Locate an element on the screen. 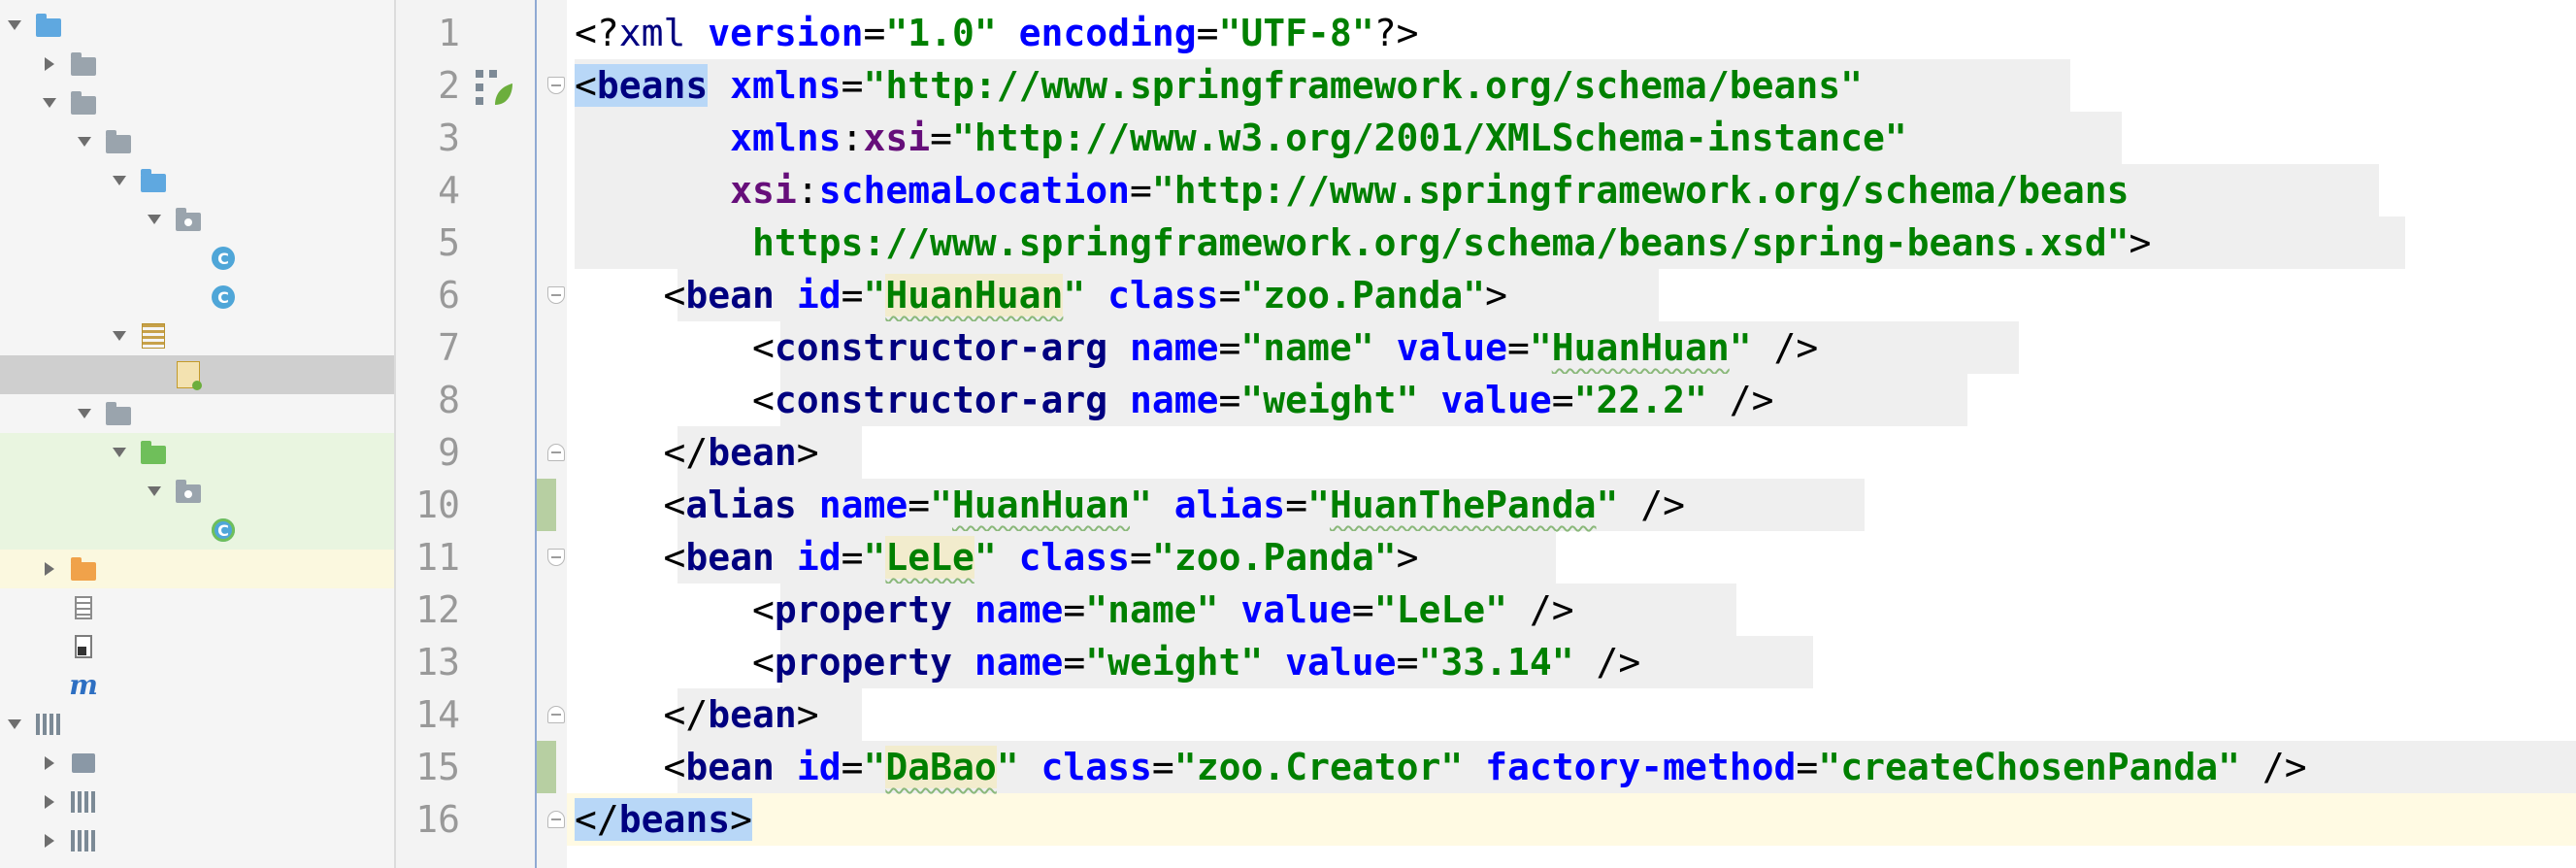 This screenshot has width=2576, height=868. tree-item-pandatest-13: C is located at coordinates (197, 531).